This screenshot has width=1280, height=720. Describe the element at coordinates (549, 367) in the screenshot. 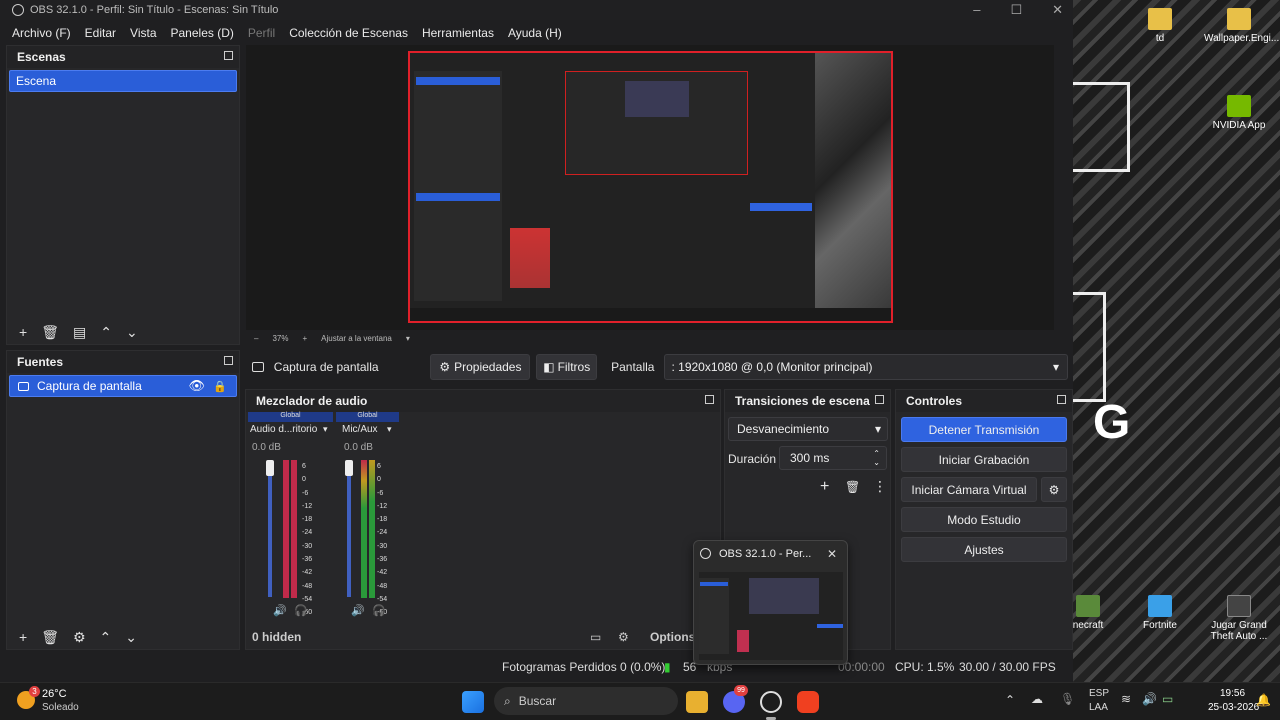

I see `filter-icon: ◧` at that location.